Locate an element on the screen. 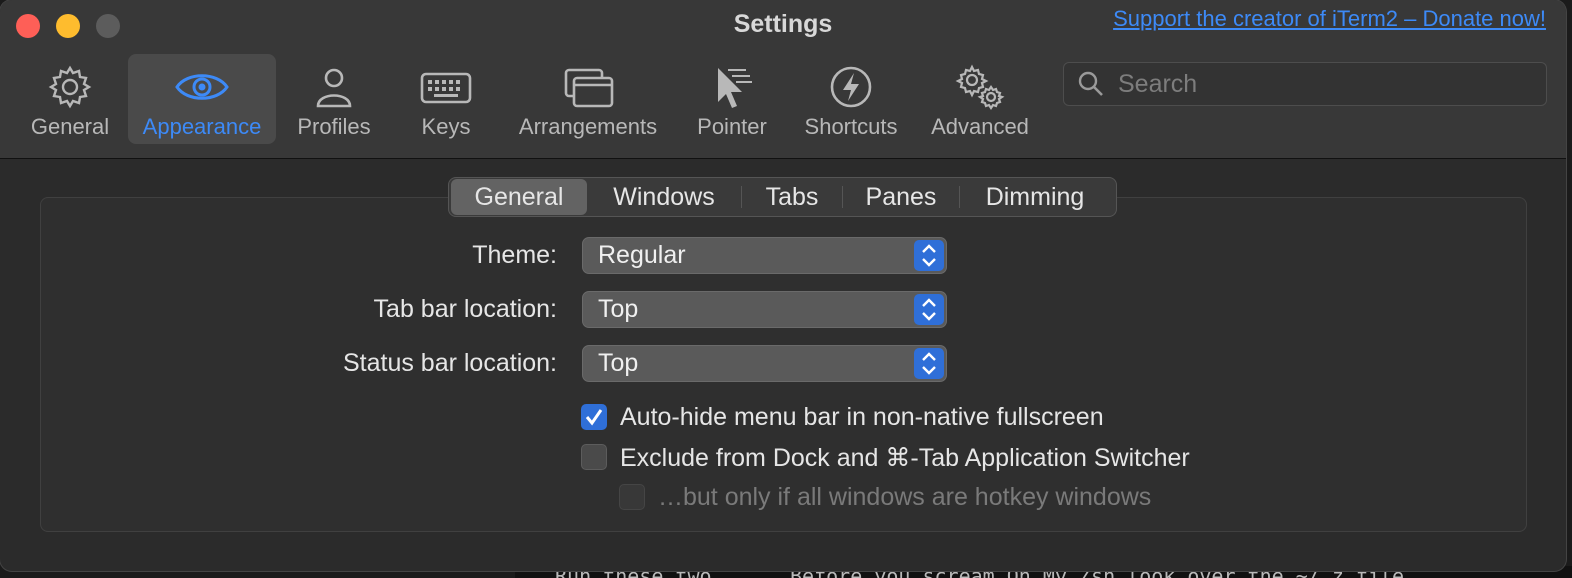 The image size is (1572, 578). toolbar-label: Pointer is located at coordinates (732, 126).